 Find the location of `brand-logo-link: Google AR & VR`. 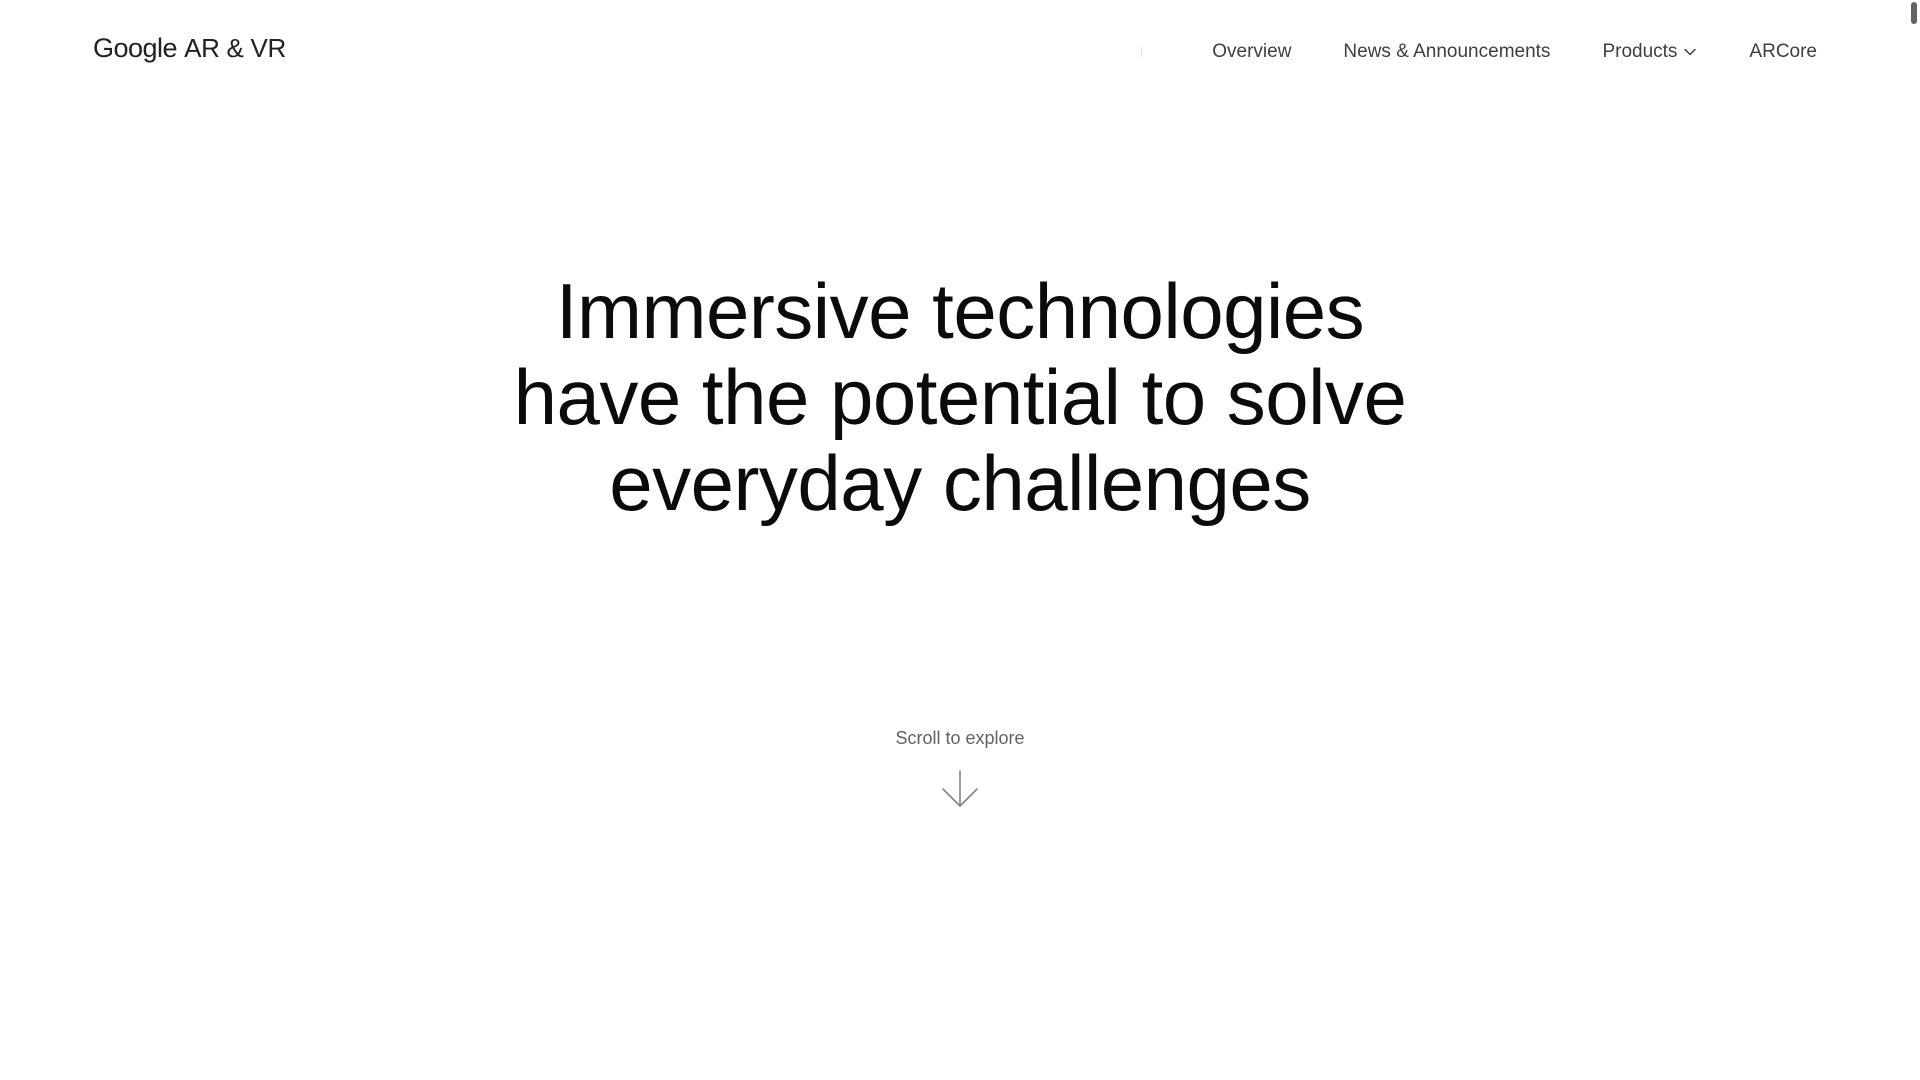

brand-logo-link: Google AR & VR is located at coordinates (189, 51).